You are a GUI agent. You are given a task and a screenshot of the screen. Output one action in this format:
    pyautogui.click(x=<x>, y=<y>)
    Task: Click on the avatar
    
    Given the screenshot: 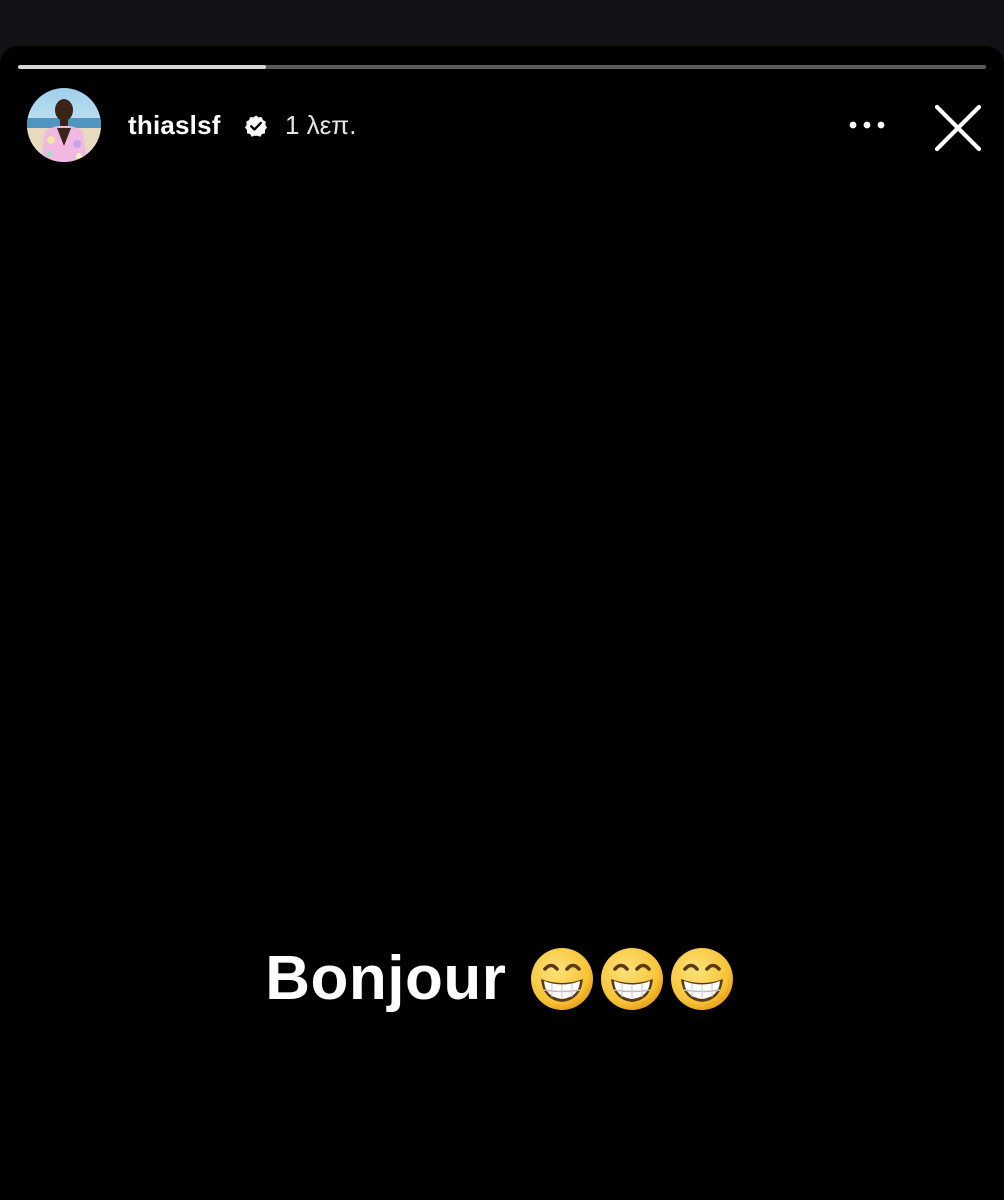 What is the action you would take?
    pyautogui.click(x=64, y=125)
    